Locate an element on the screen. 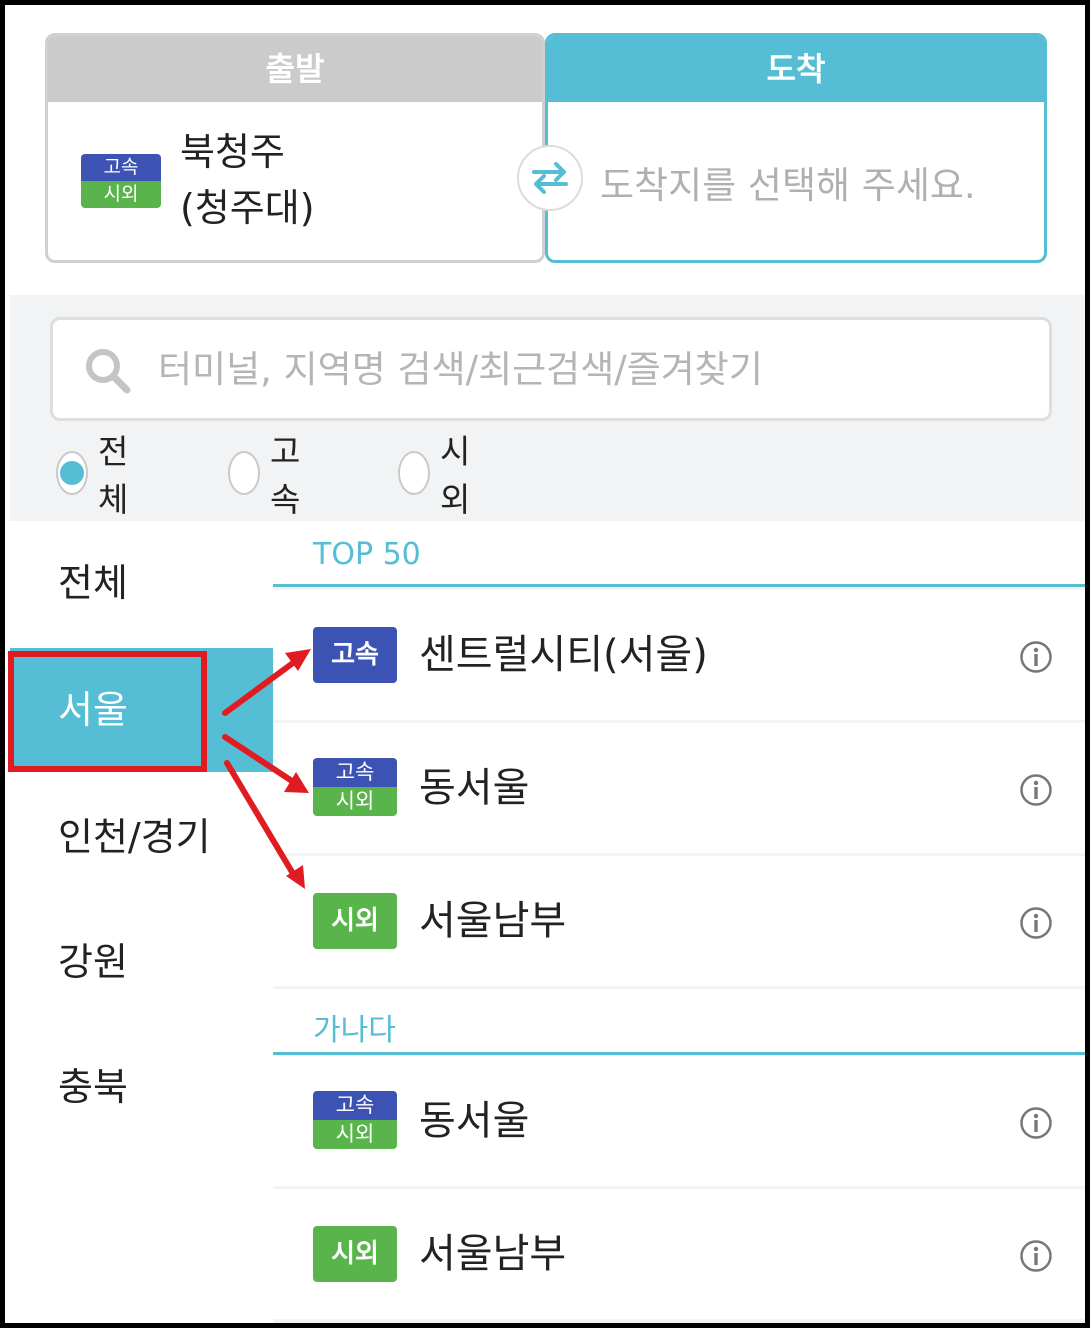 The image size is (1090, 1328). section-title: 가나다 is located at coordinates (354, 1030).